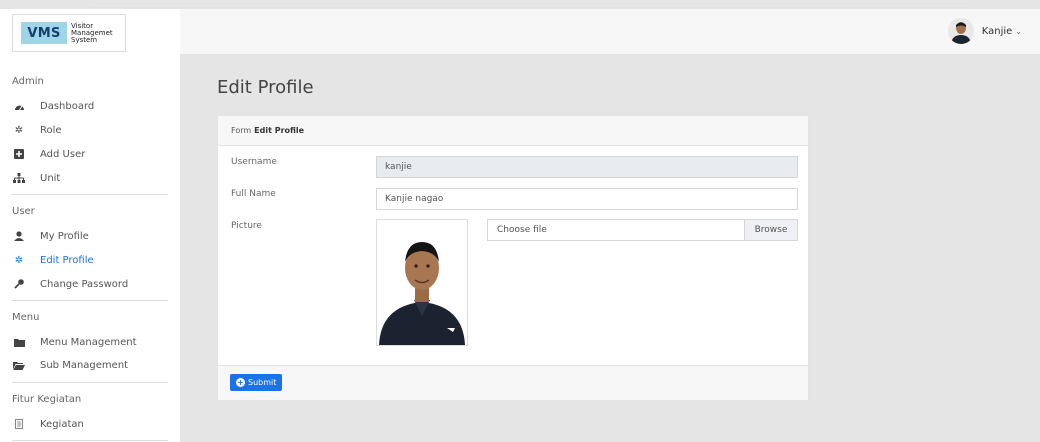 The image size is (1040, 442). I want to click on sidebar-item-edit-profile: ✲ Edit Profile, so click(53, 260).